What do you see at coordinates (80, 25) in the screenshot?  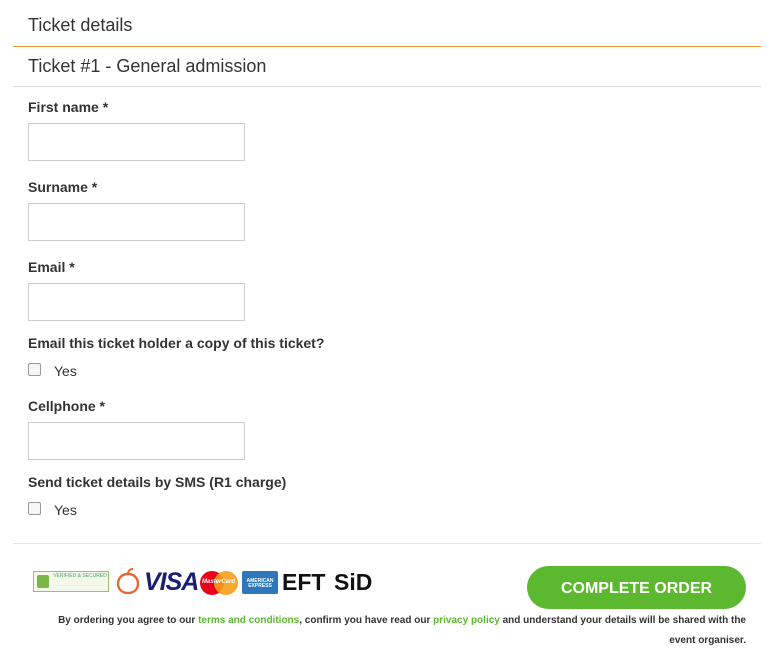 I see `section-title: Ticket details` at bounding box center [80, 25].